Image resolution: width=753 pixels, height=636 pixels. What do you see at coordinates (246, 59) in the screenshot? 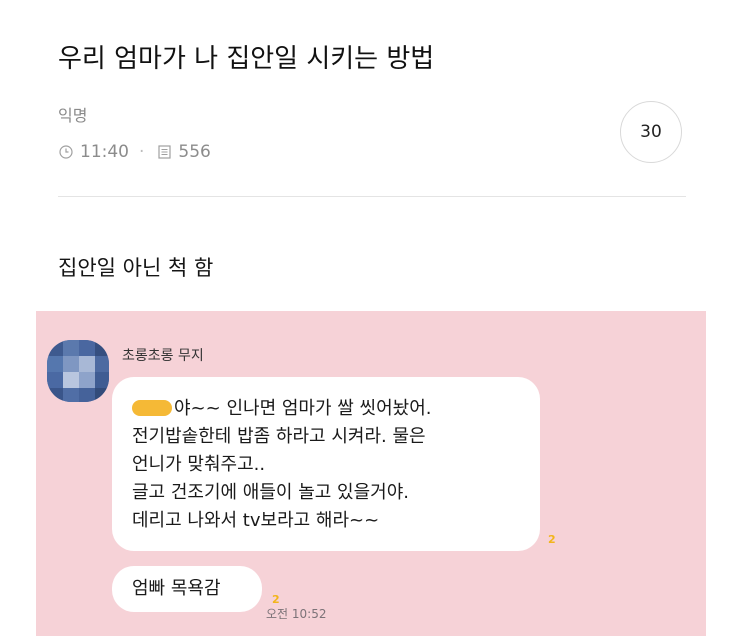
I see `post-title: 우리 엄마가 나 집안일 시키는 방법` at bounding box center [246, 59].